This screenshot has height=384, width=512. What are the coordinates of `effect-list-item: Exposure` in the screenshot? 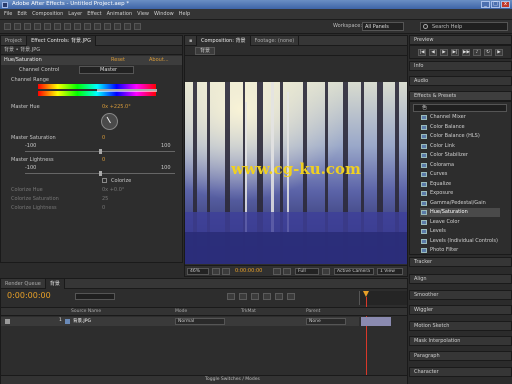 It's located at (460, 193).